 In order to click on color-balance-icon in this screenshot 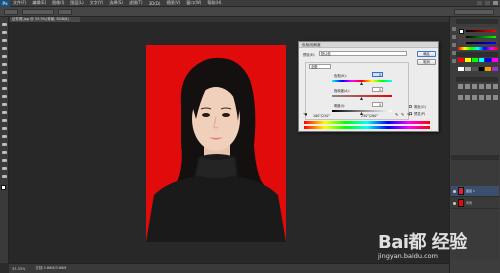, I will do `click(460, 97)`.